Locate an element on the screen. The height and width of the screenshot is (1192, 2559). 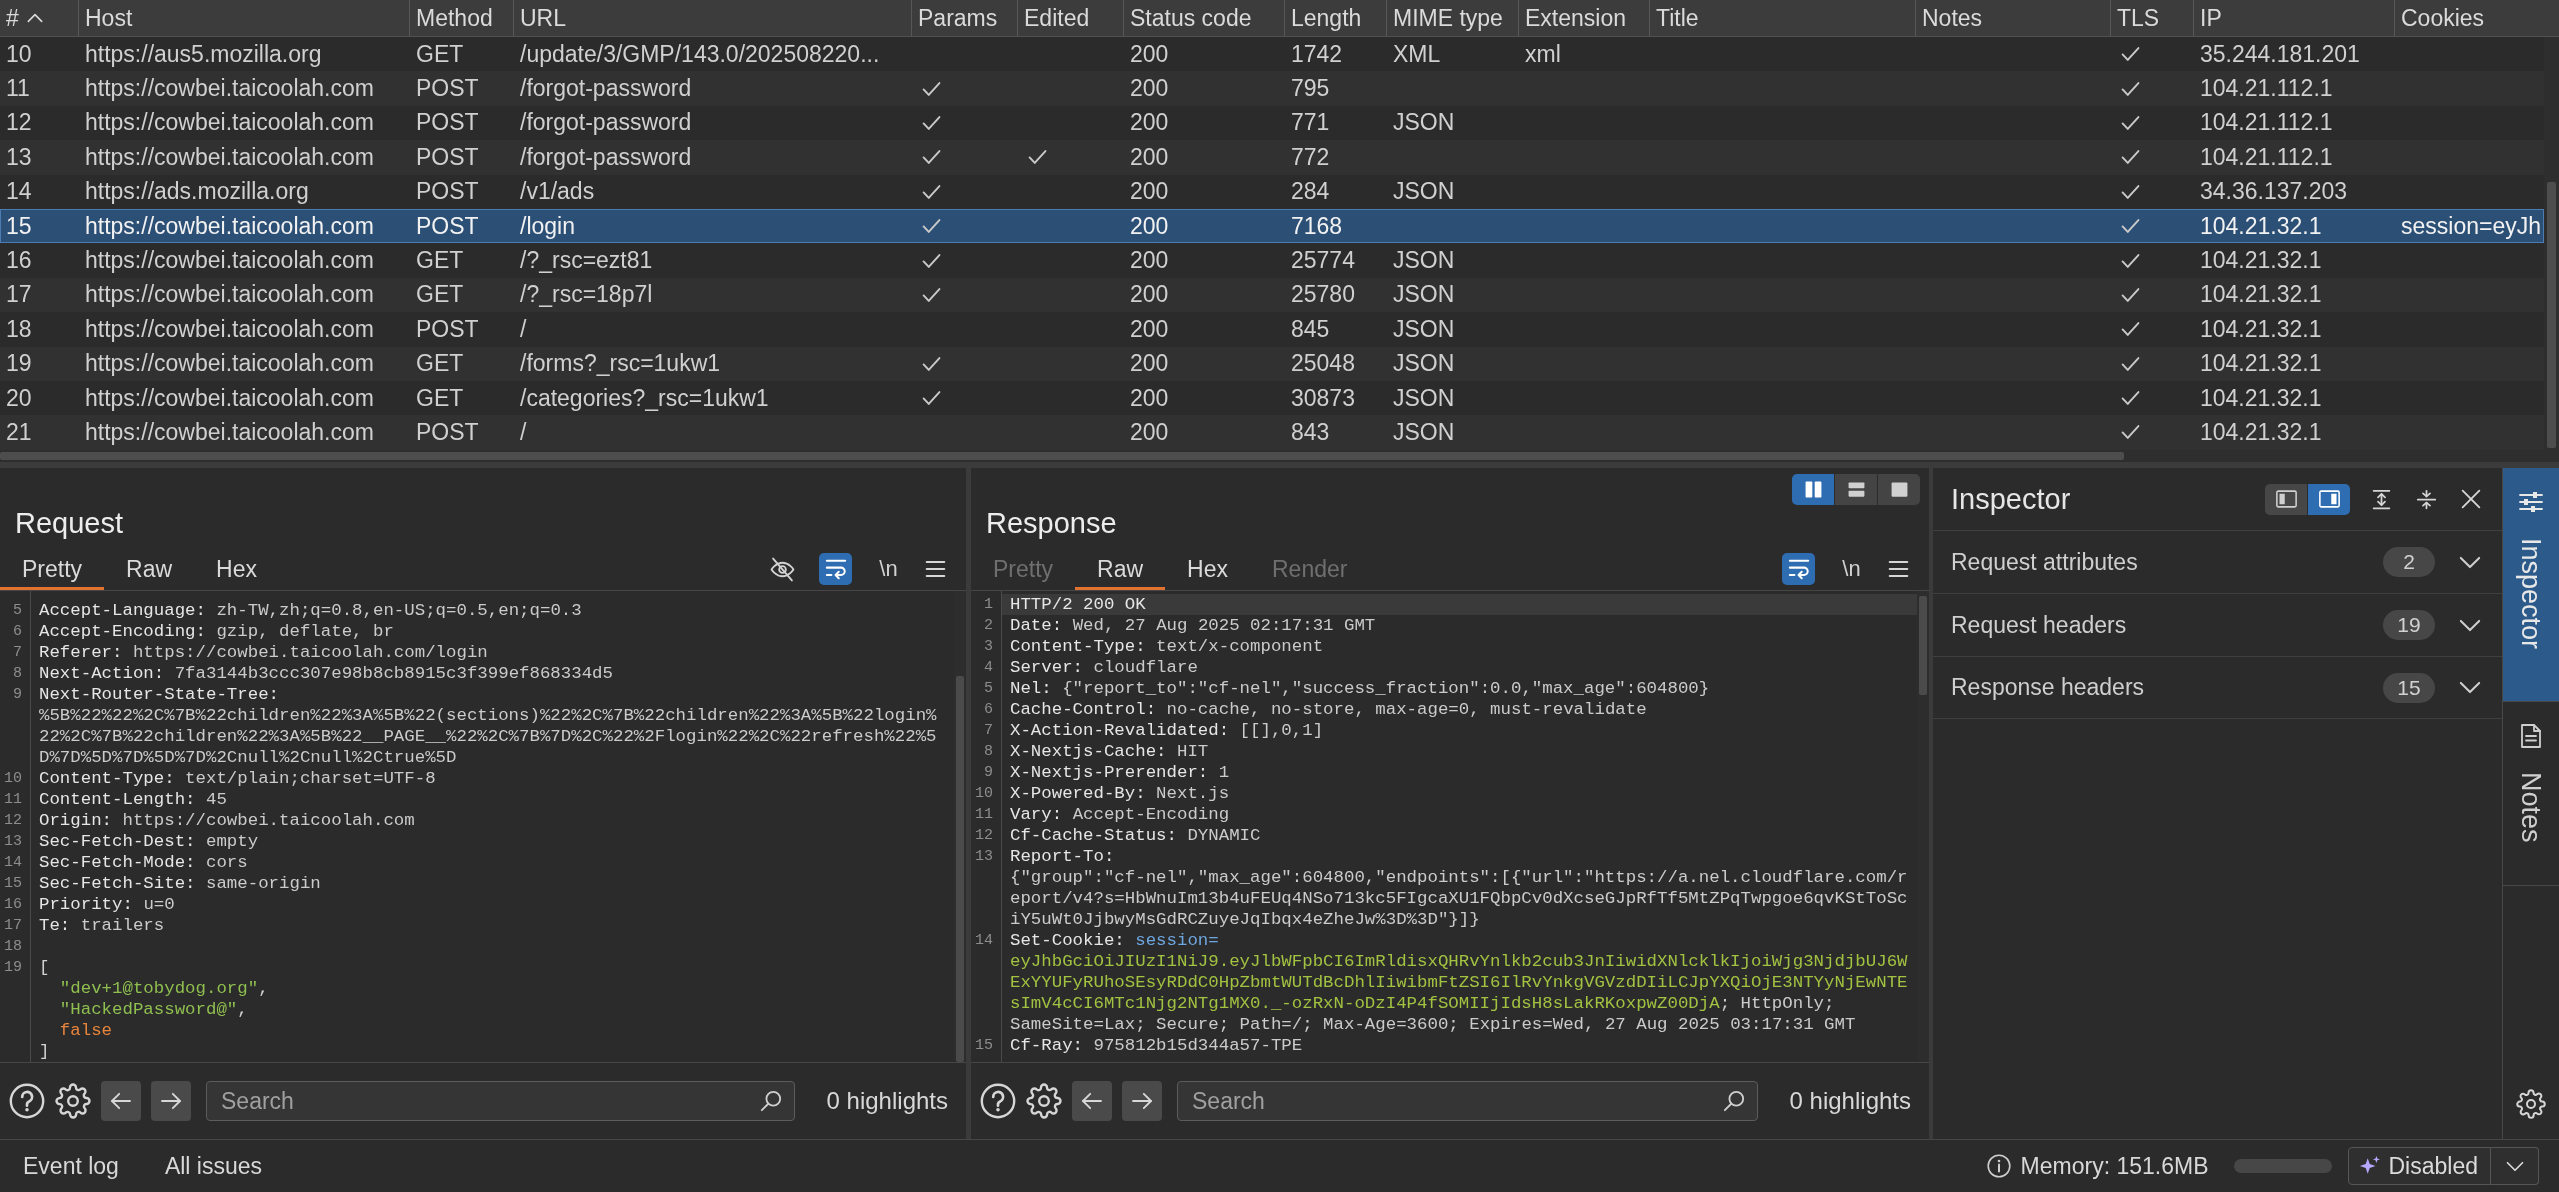
column-header: Host is located at coordinates (244, 18).